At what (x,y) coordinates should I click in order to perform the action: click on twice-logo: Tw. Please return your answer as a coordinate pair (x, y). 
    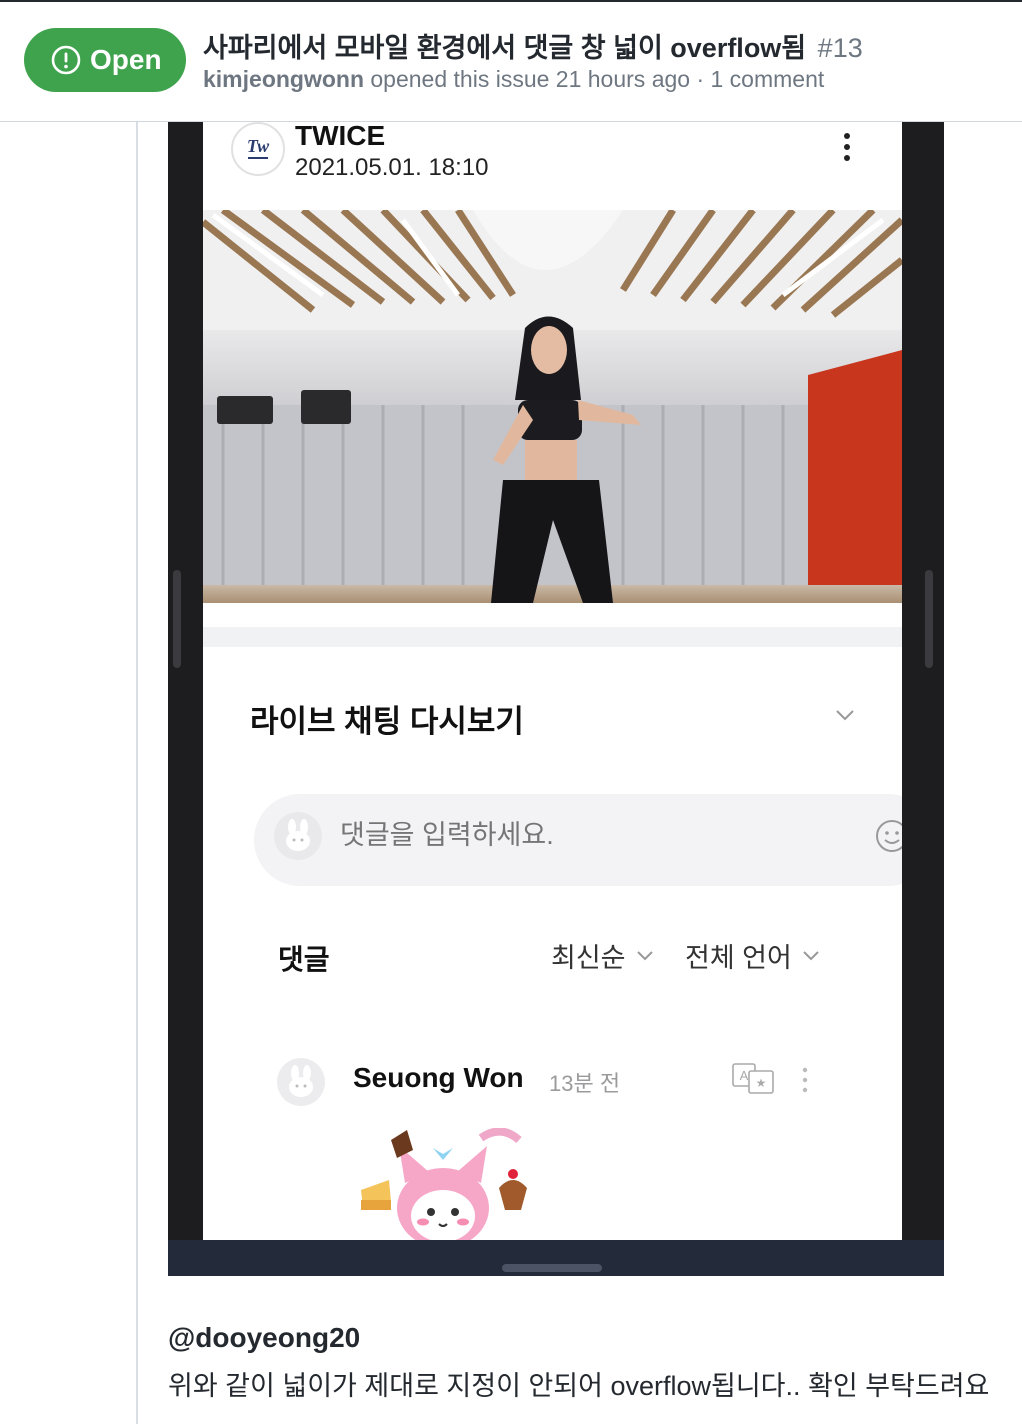
    Looking at the image, I should click on (258, 147).